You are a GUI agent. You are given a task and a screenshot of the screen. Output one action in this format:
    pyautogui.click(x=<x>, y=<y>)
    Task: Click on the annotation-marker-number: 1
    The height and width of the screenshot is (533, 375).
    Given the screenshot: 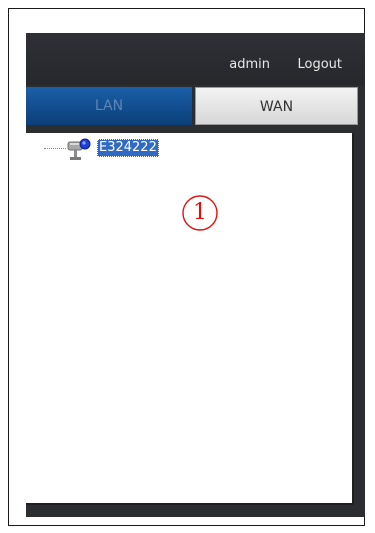 What is the action you would take?
    pyautogui.click(x=200, y=212)
    